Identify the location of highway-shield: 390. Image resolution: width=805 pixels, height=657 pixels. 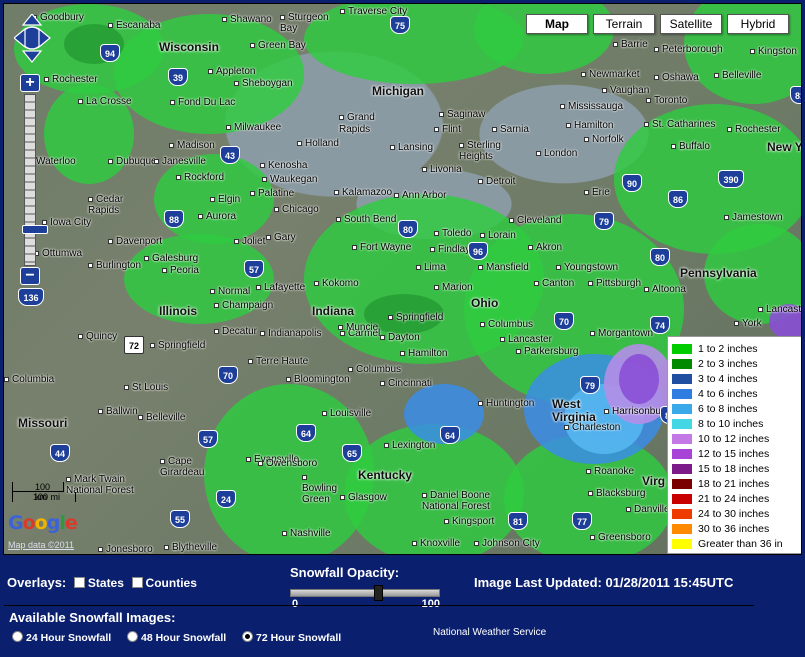
(731, 179).